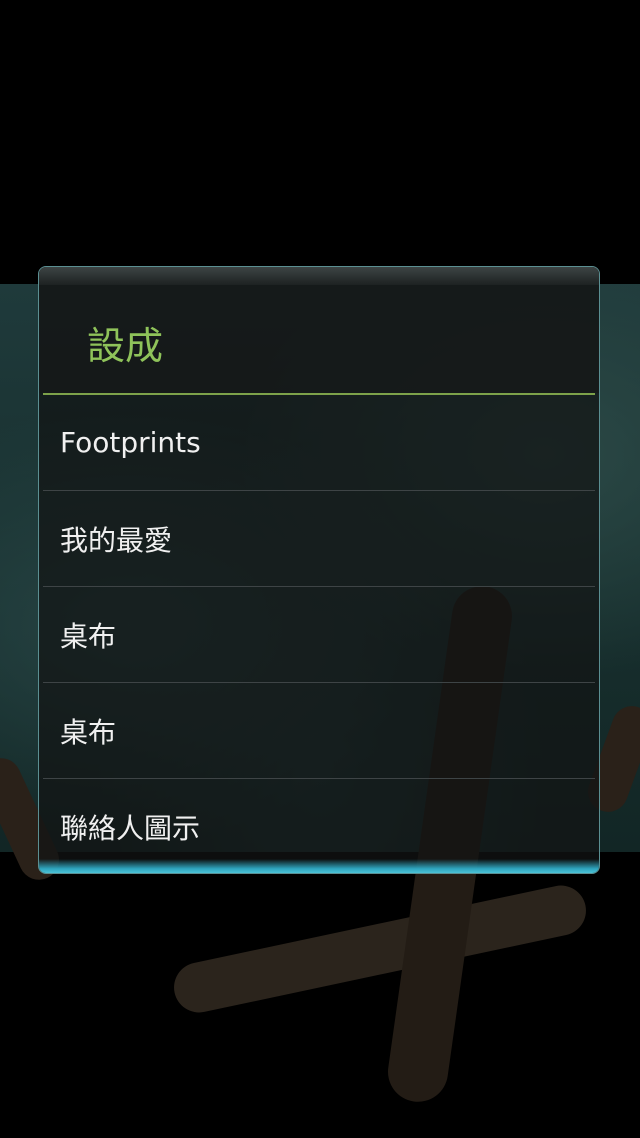 This screenshot has width=640, height=1138. Describe the element at coordinates (319, 538) in the screenshot. I see `option-favorites: 我的最愛` at that location.